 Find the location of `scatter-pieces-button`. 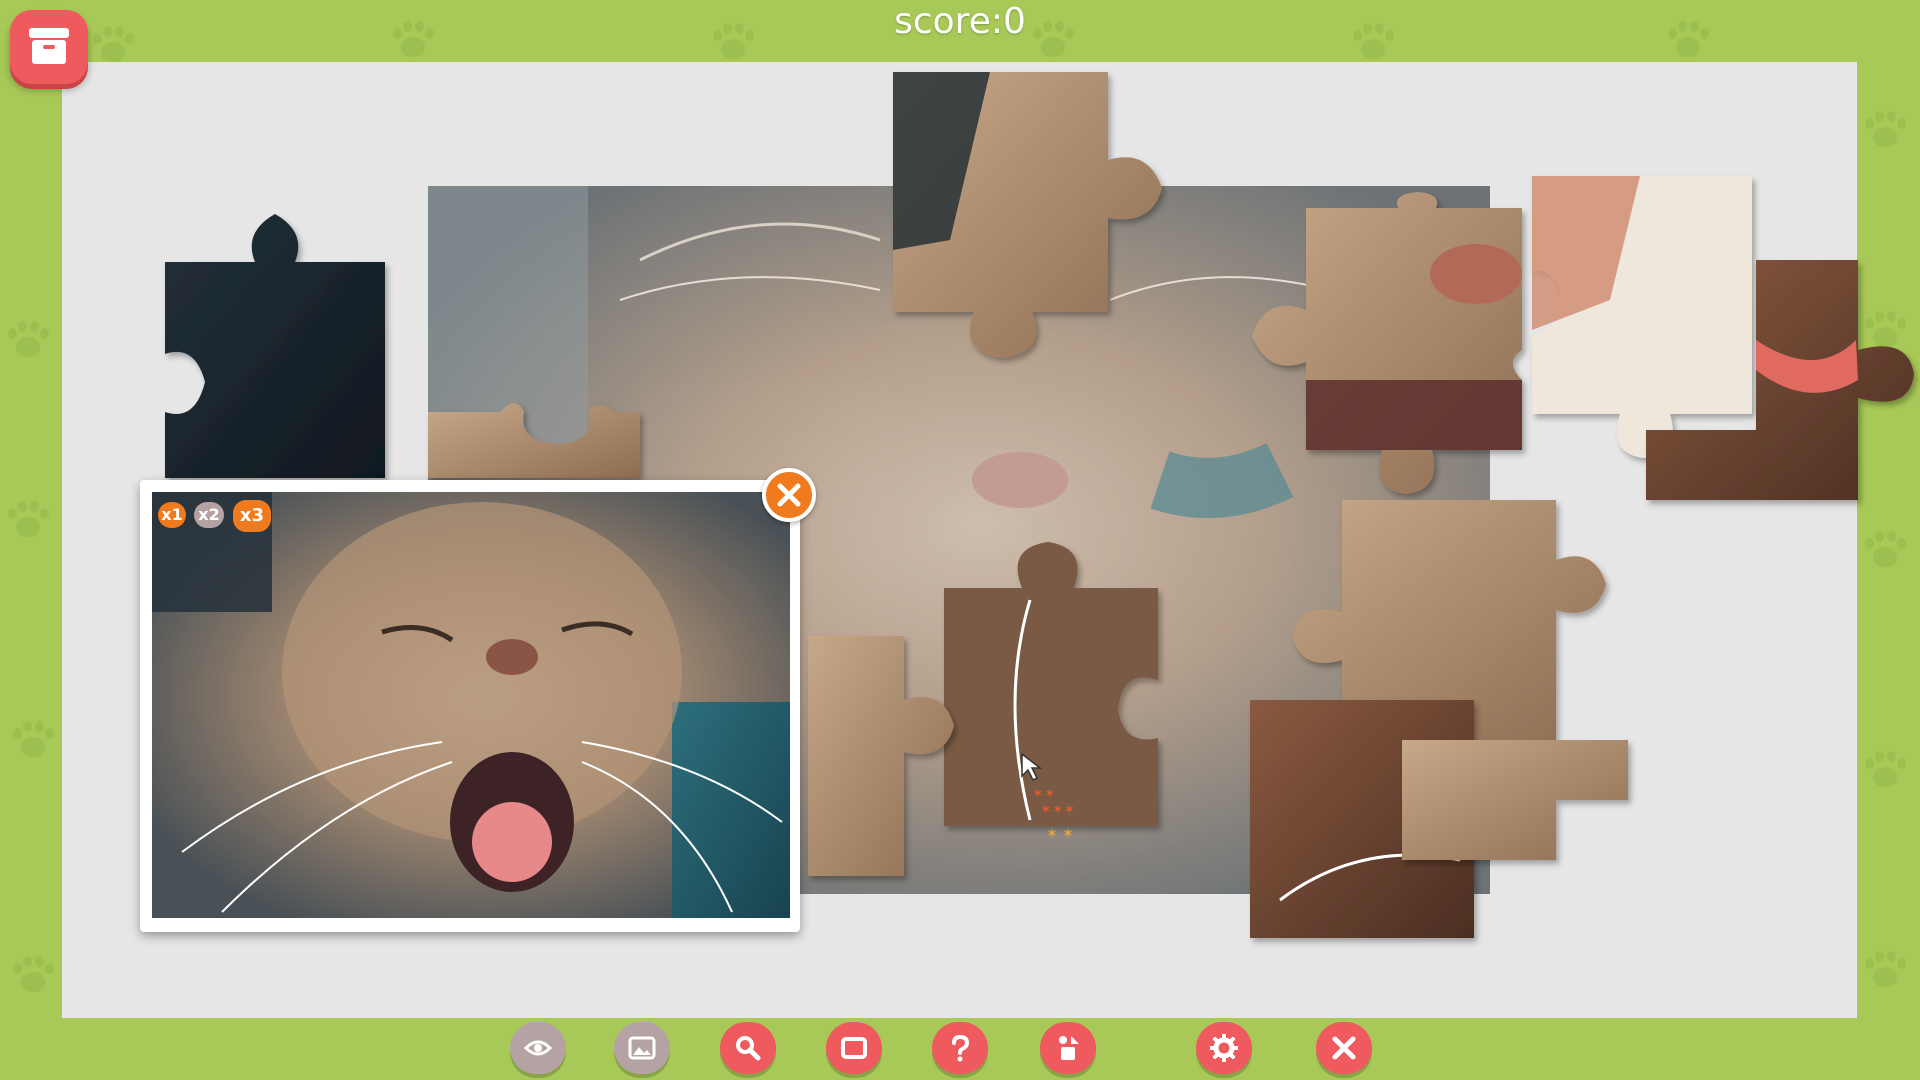

scatter-pieces-button is located at coordinates (1068, 1048).